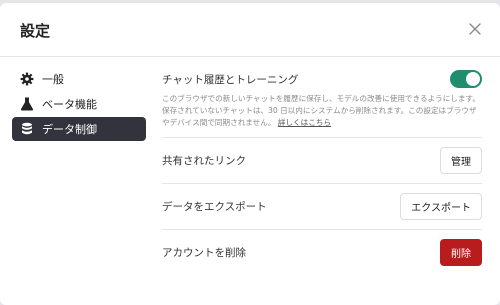  Describe the element at coordinates (322, 252) in the screenshot. I see `delete-account-setting: アカウントを削除 削除` at that location.